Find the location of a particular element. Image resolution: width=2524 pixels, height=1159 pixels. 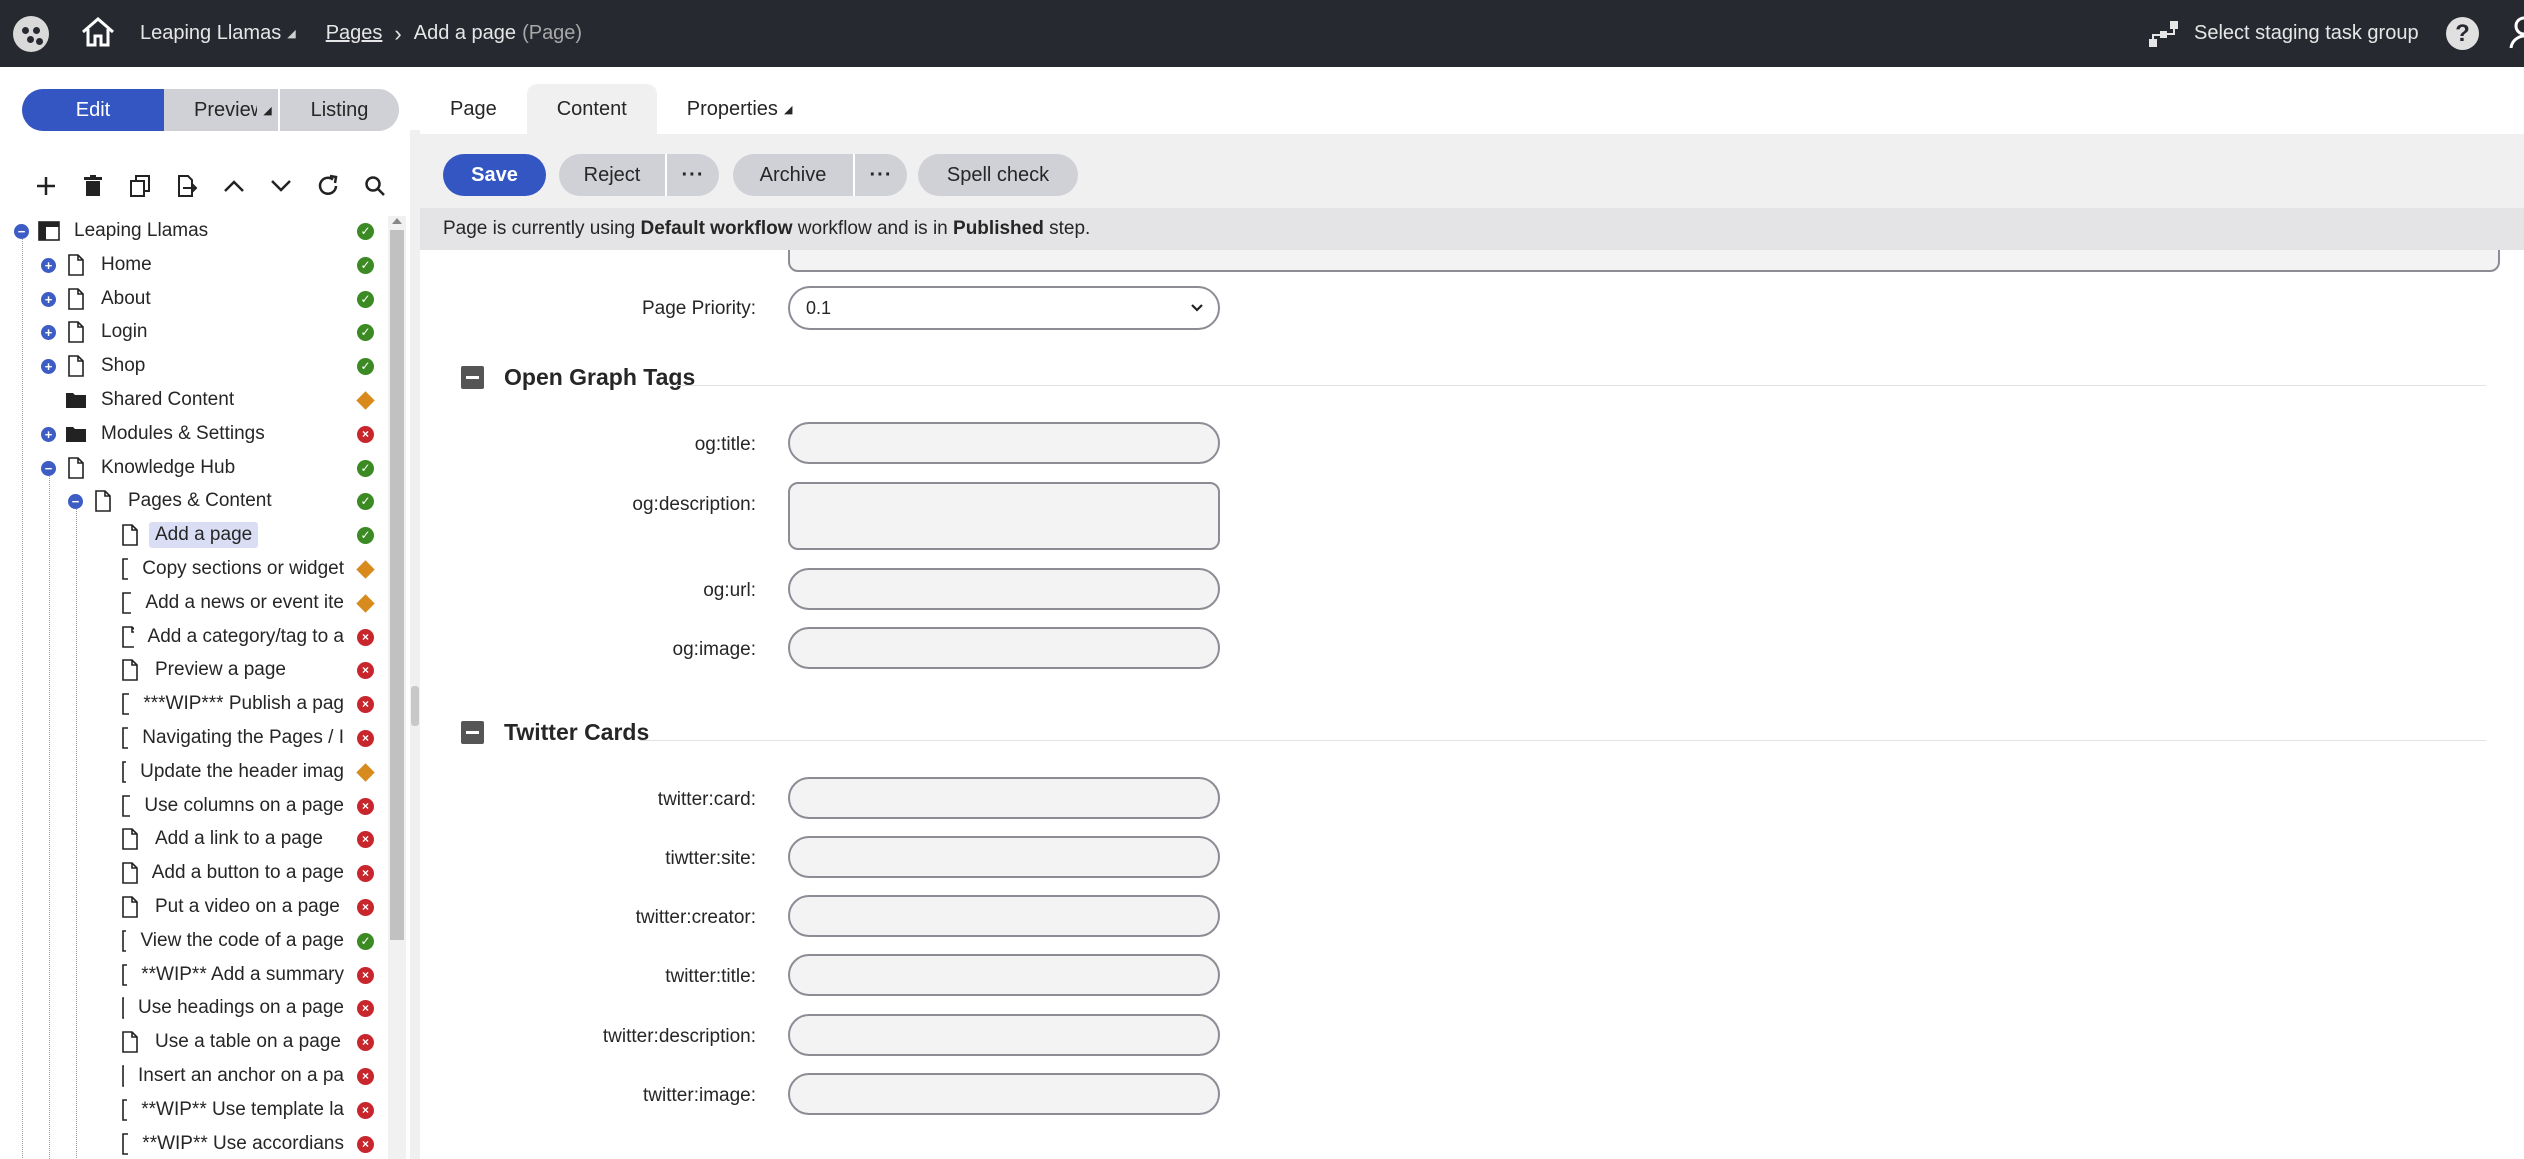

tree-node: Shared Content is located at coordinates (152, 400).